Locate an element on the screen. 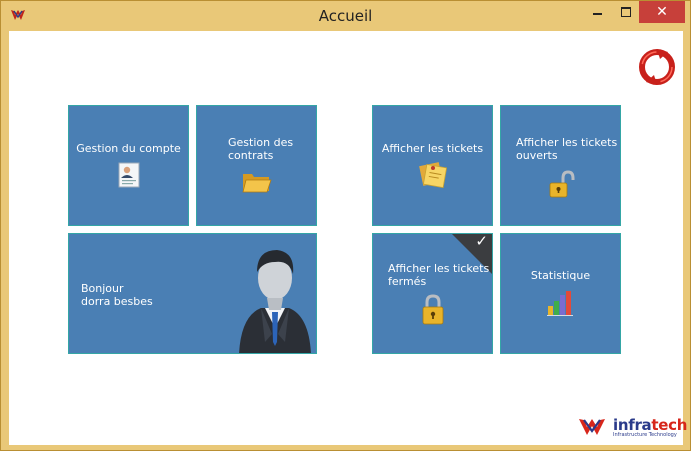  locked-padlock-icon is located at coordinates (433, 309).